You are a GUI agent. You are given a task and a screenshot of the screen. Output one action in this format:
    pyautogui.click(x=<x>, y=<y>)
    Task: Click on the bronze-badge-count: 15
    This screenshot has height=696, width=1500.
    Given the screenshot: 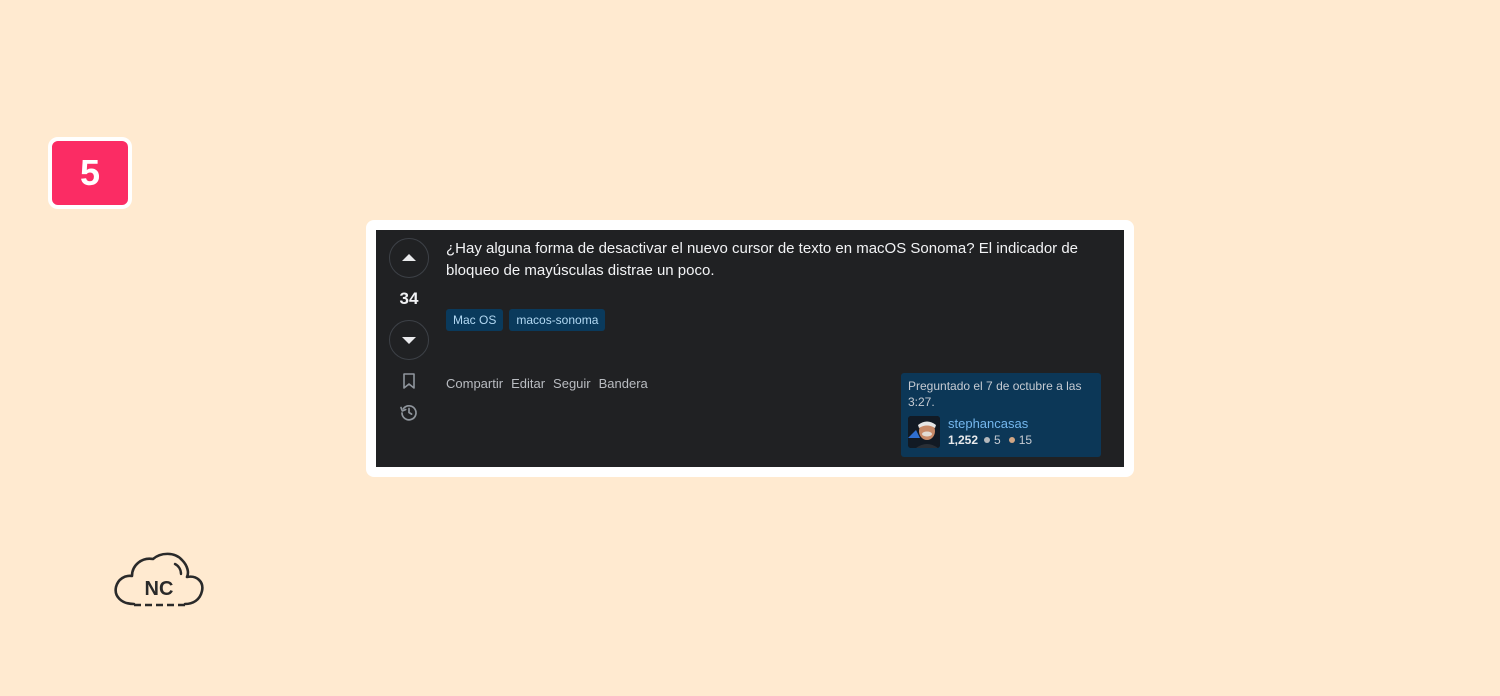 What is the action you would take?
    pyautogui.click(x=1025, y=440)
    